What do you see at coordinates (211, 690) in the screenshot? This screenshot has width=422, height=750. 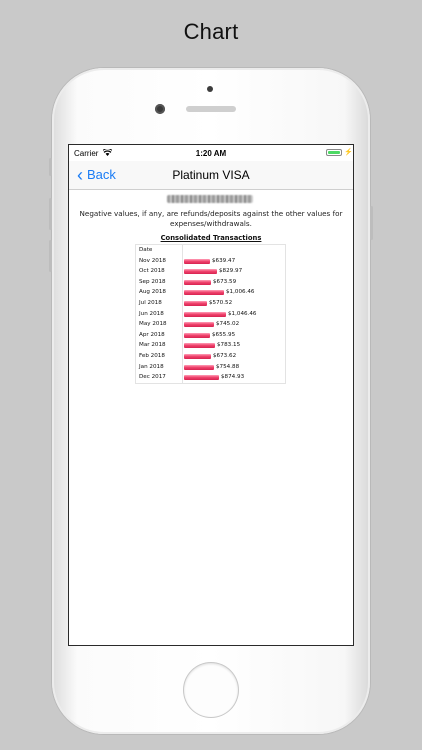 I see `home-button` at bounding box center [211, 690].